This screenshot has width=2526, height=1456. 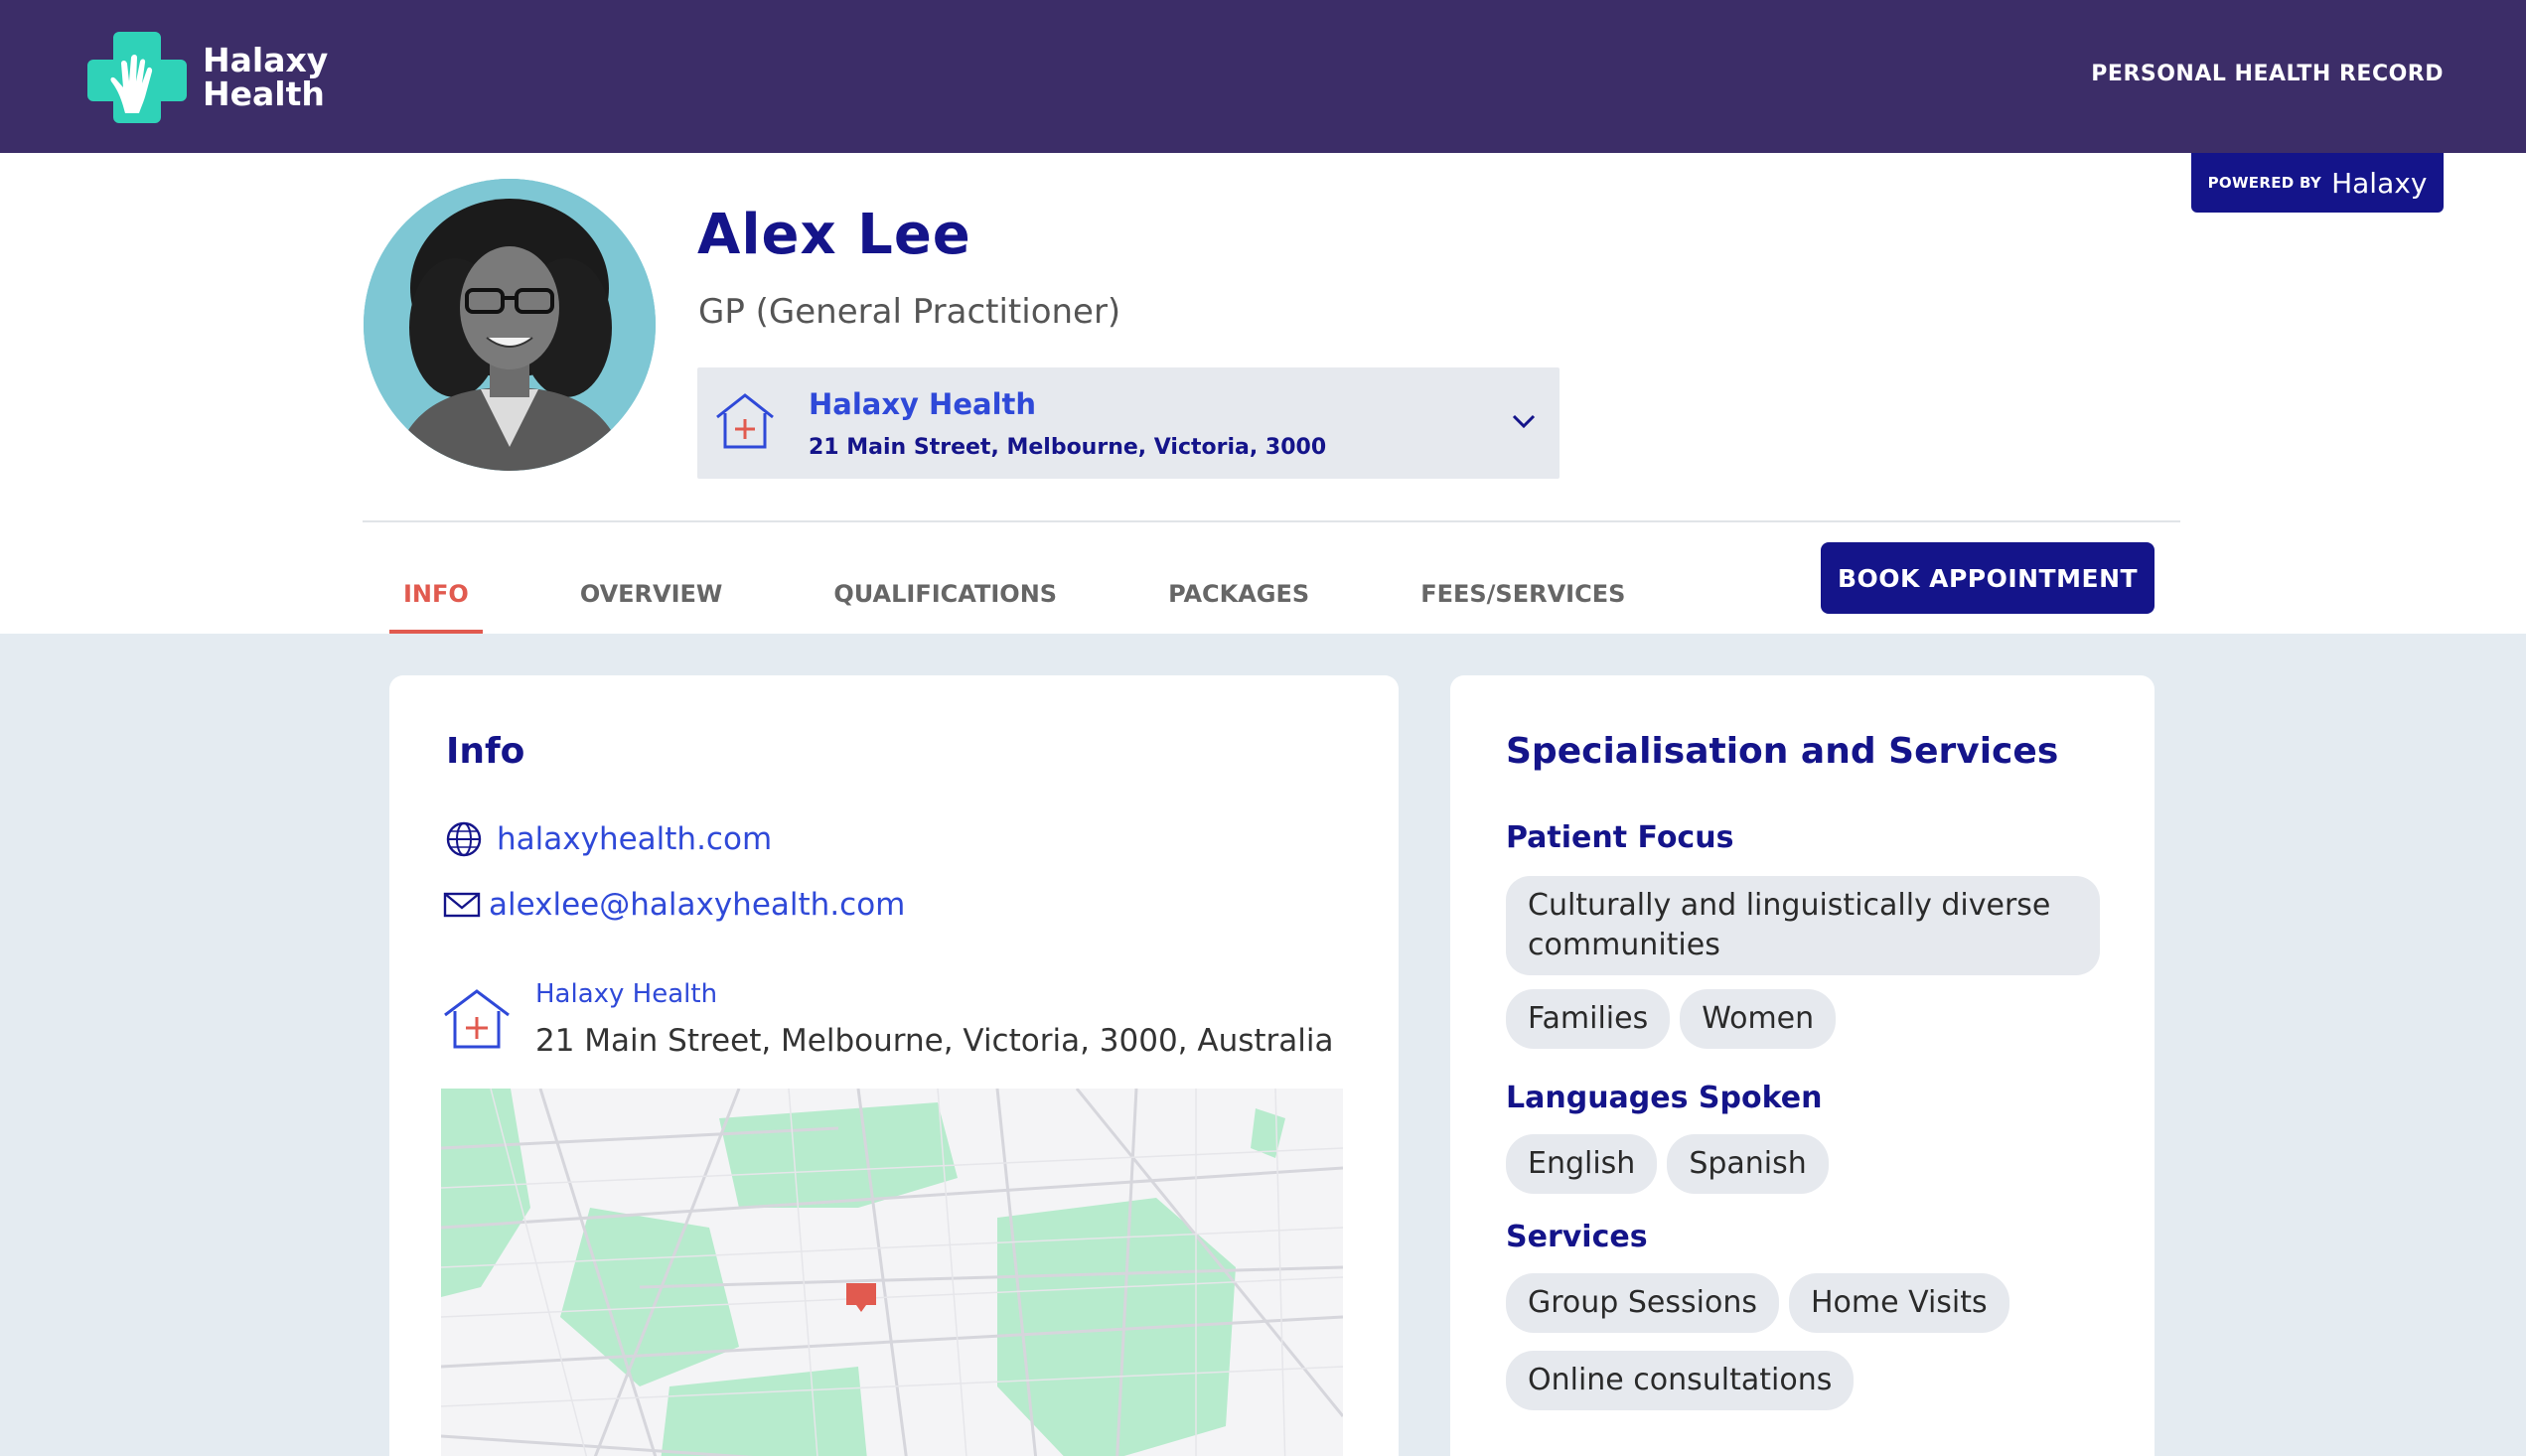 I want to click on globe-icon, so click(x=464, y=839).